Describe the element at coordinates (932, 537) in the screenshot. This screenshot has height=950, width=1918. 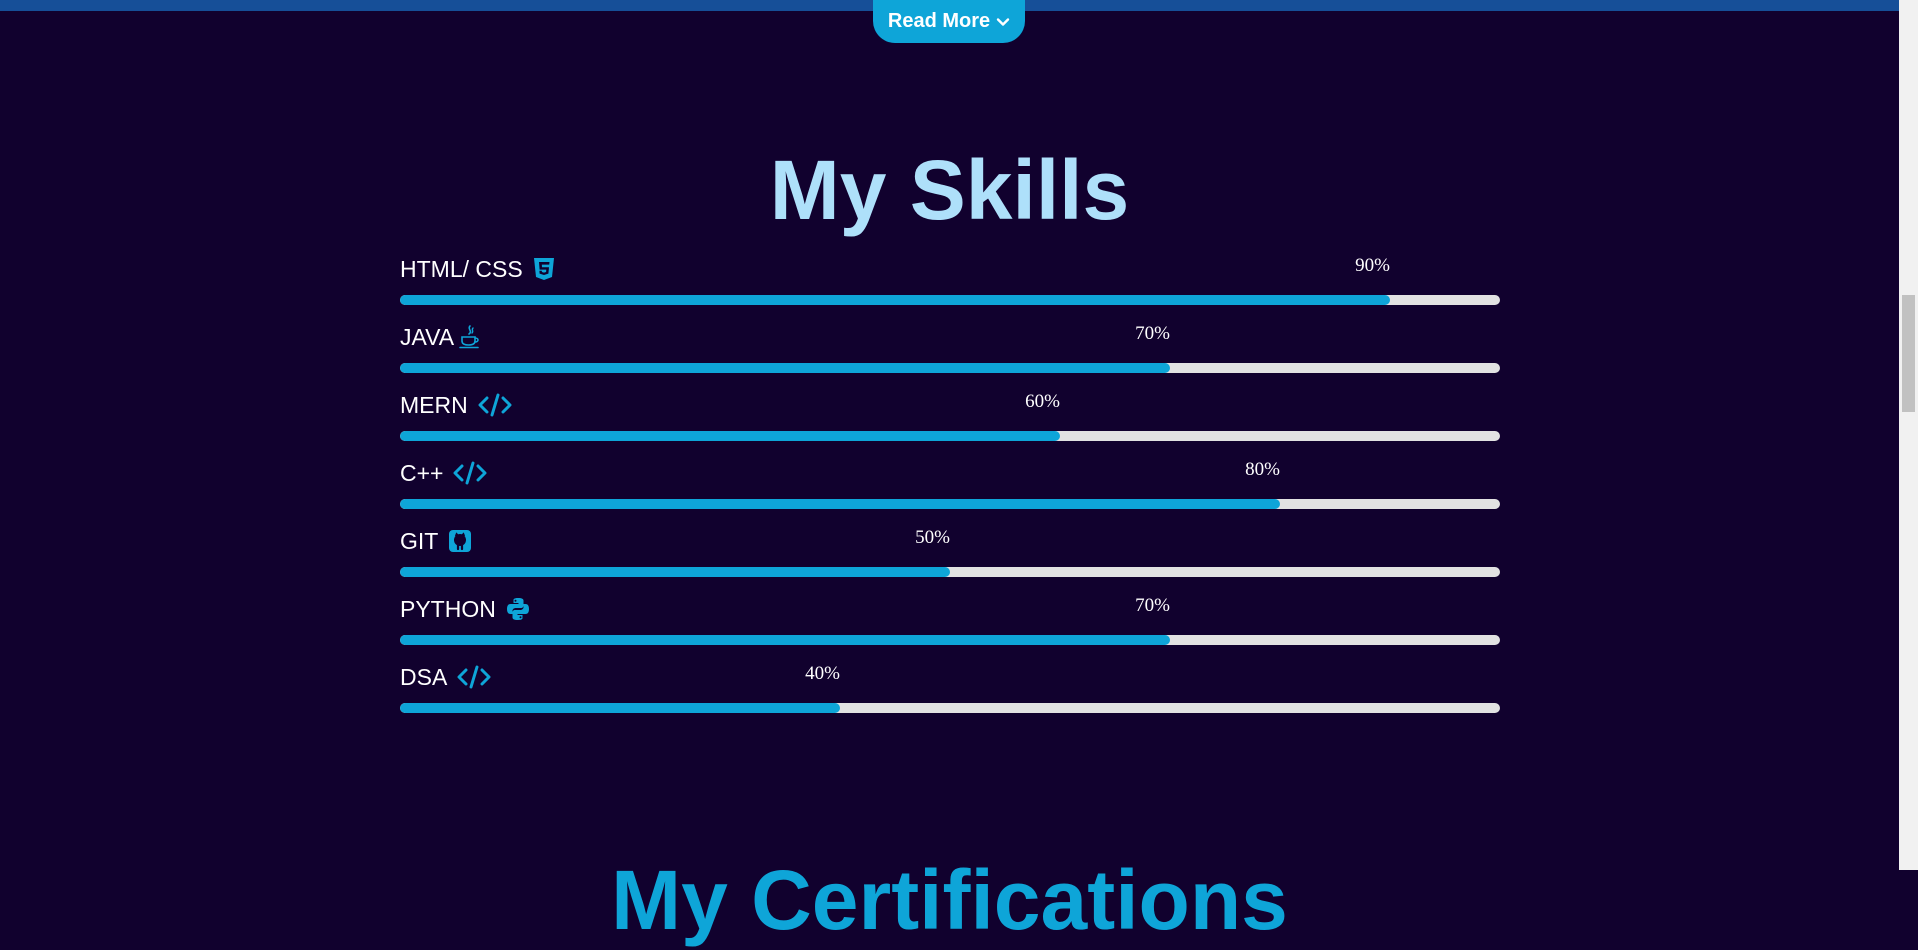
I see `skill-percent: 50%` at that location.